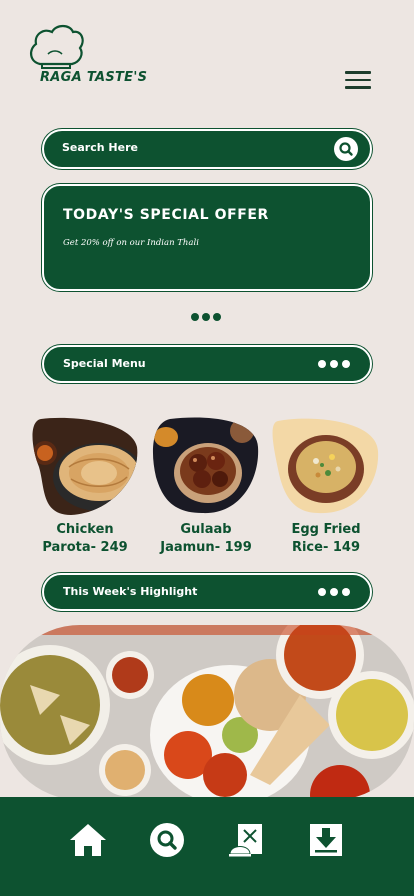  Describe the element at coordinates (326, 840) in the screenshot. I see `download-box-icon` at that location.